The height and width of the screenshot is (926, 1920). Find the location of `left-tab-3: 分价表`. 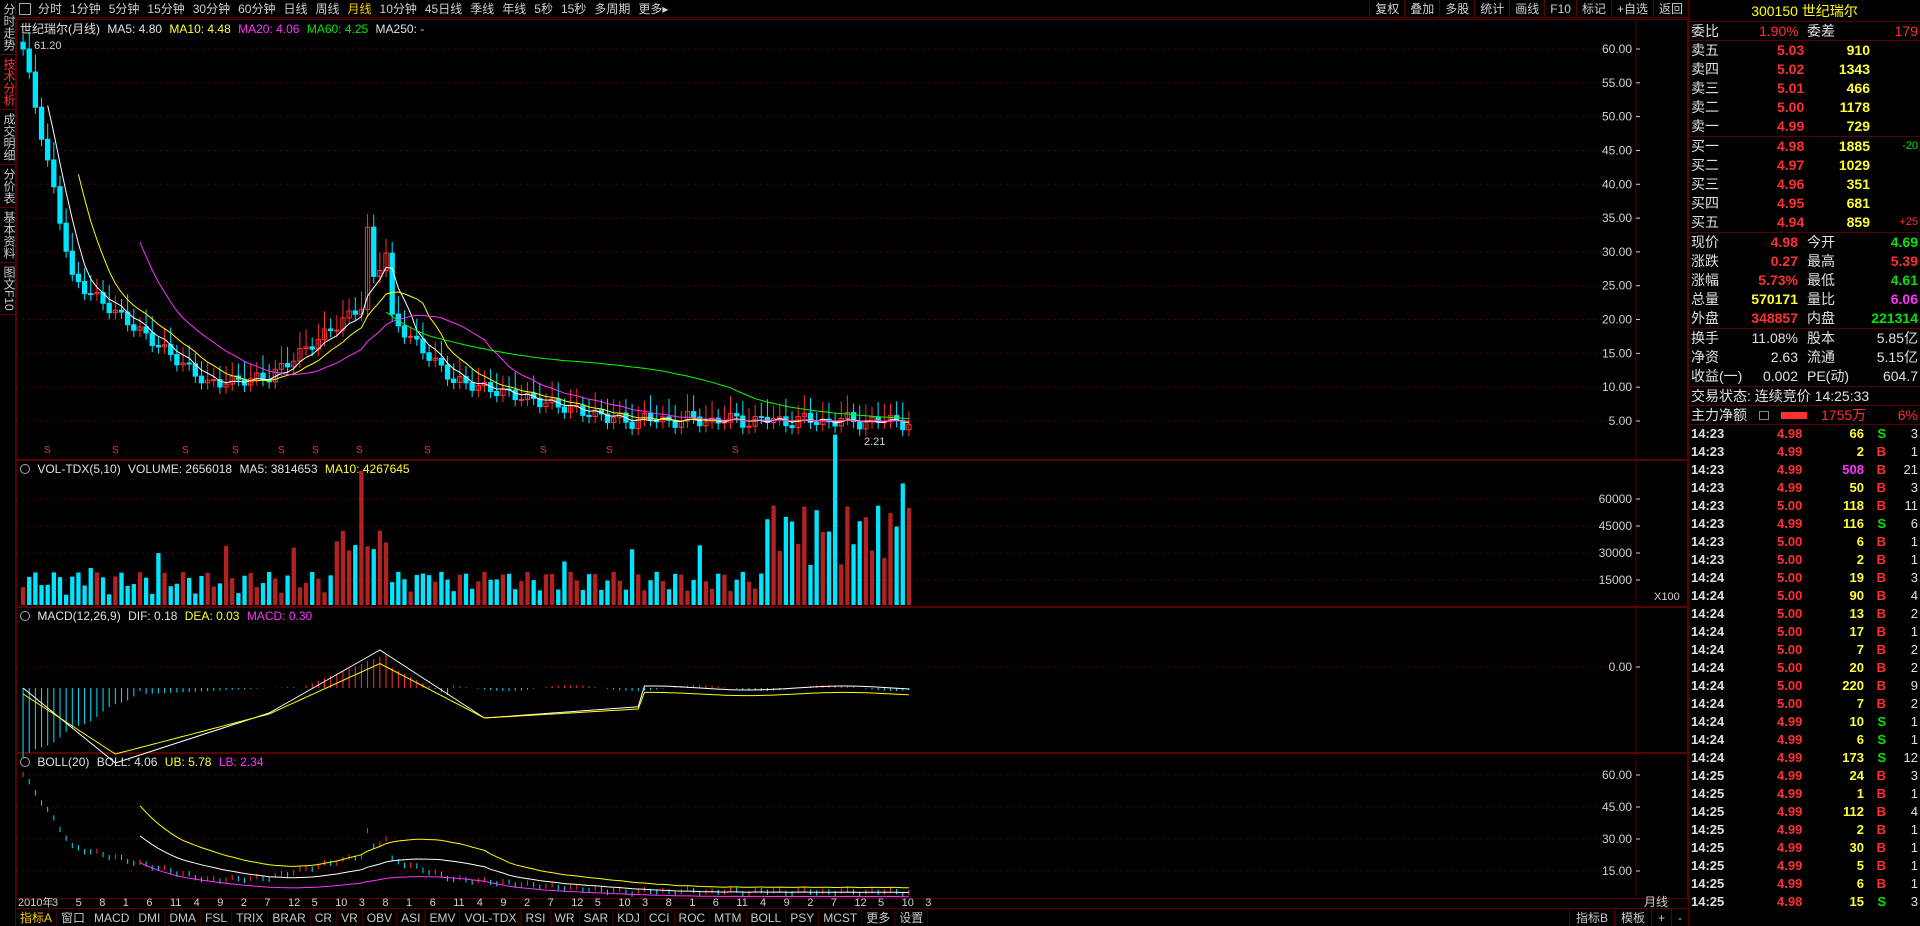

left-tab-3: 分价表 is located at coordinates (8, 186).